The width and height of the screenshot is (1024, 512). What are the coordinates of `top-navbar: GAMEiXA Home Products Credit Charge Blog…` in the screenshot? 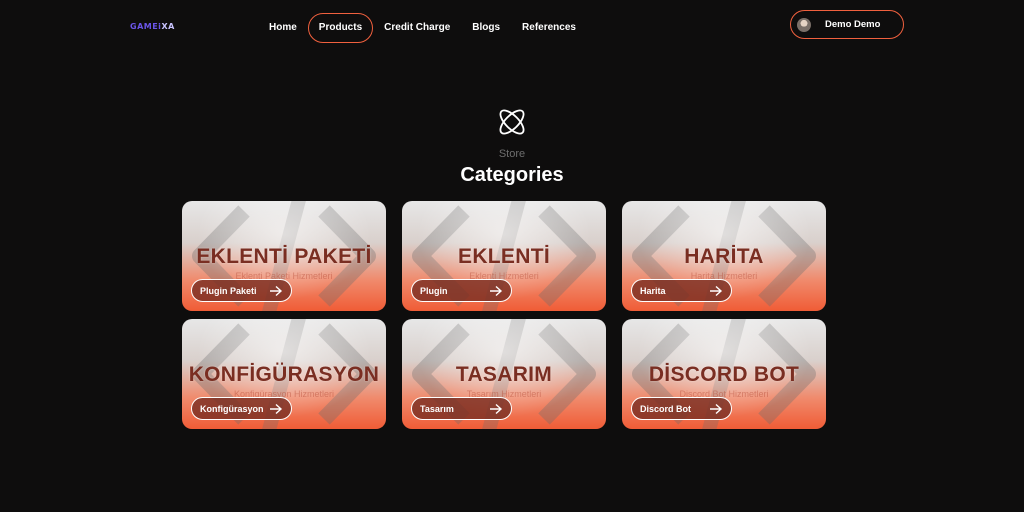 It's located at (512, 28).